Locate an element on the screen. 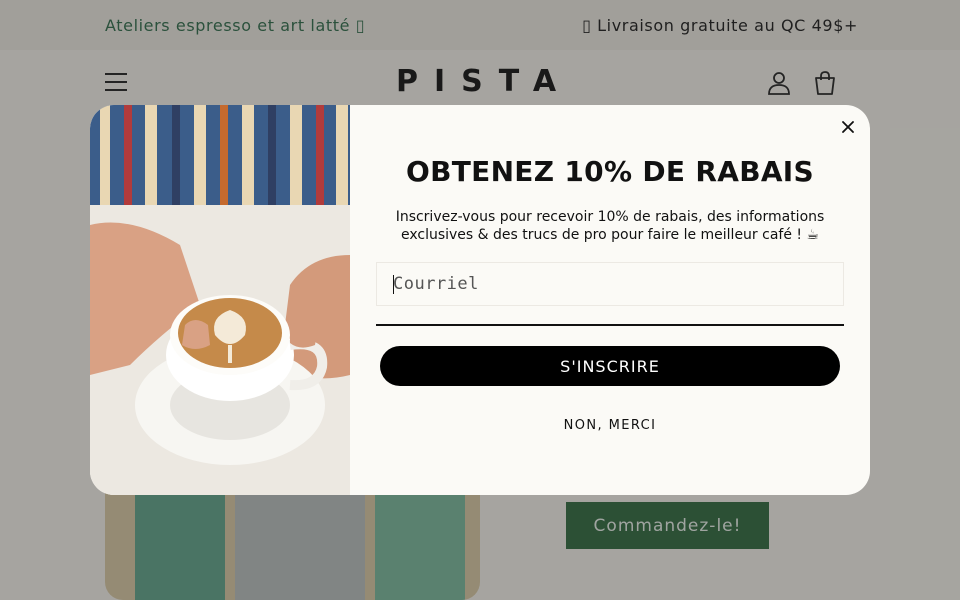  close-icon is located at coordinates (848, 127).